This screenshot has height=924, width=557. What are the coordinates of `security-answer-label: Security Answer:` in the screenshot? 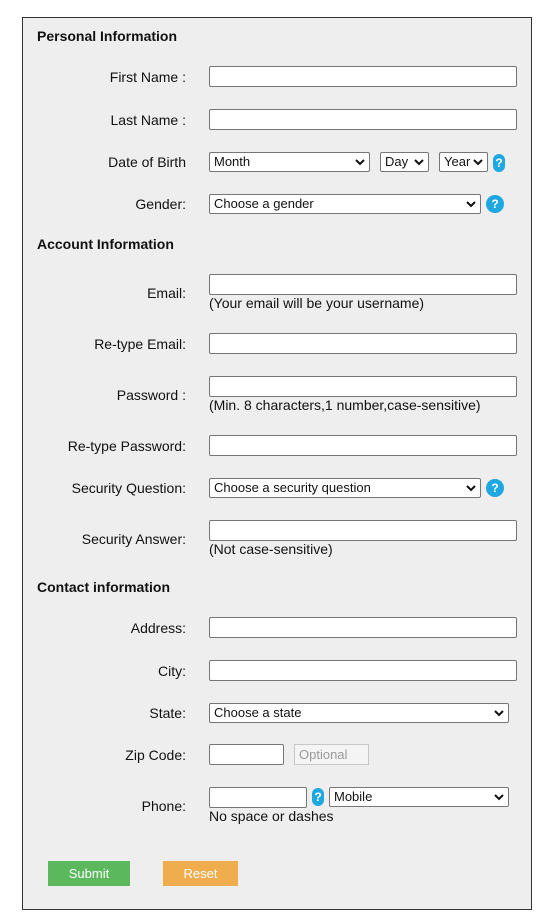 It's located at (133, 539).